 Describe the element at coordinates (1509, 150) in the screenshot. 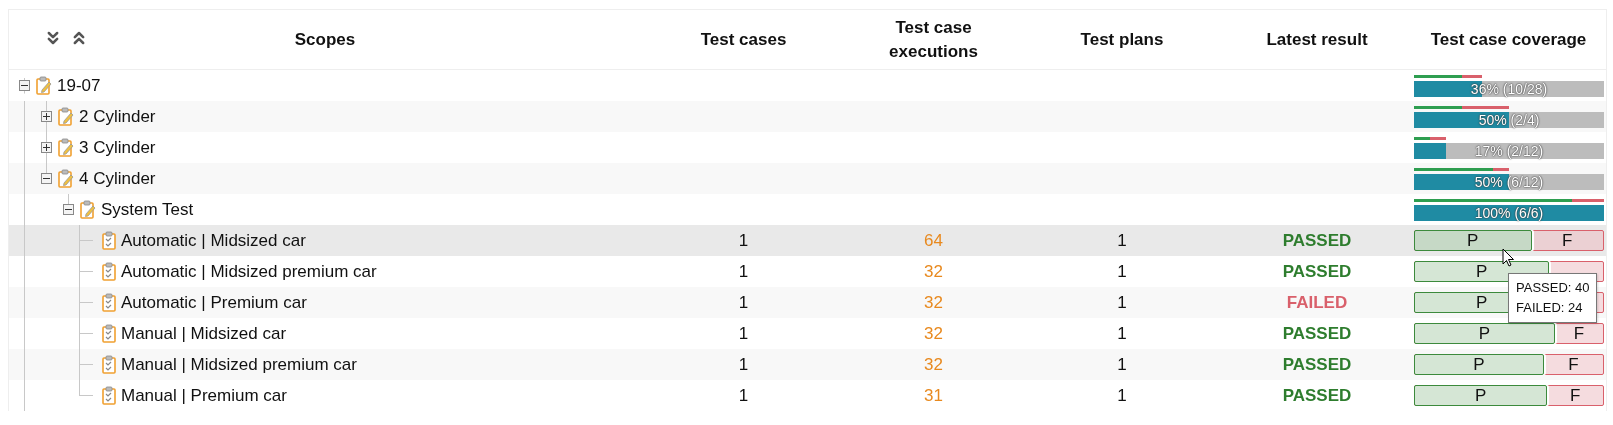

I see `coverage-label: 17% (2/12)` at that location.